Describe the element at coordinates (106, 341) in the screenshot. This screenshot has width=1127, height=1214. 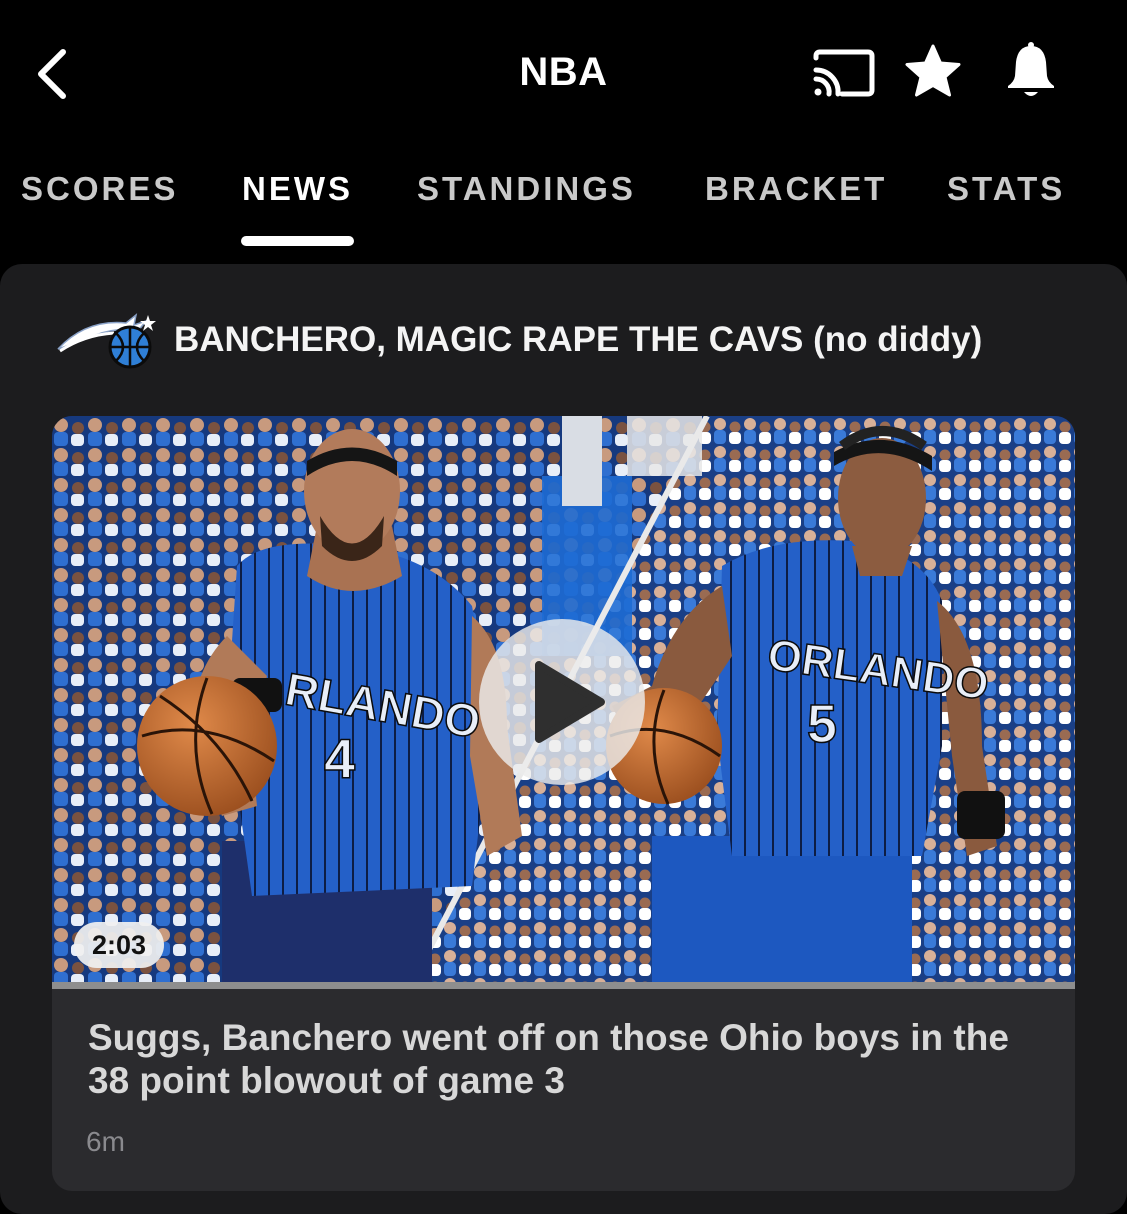
I see `orlando-magic-logo-icon` at that location.